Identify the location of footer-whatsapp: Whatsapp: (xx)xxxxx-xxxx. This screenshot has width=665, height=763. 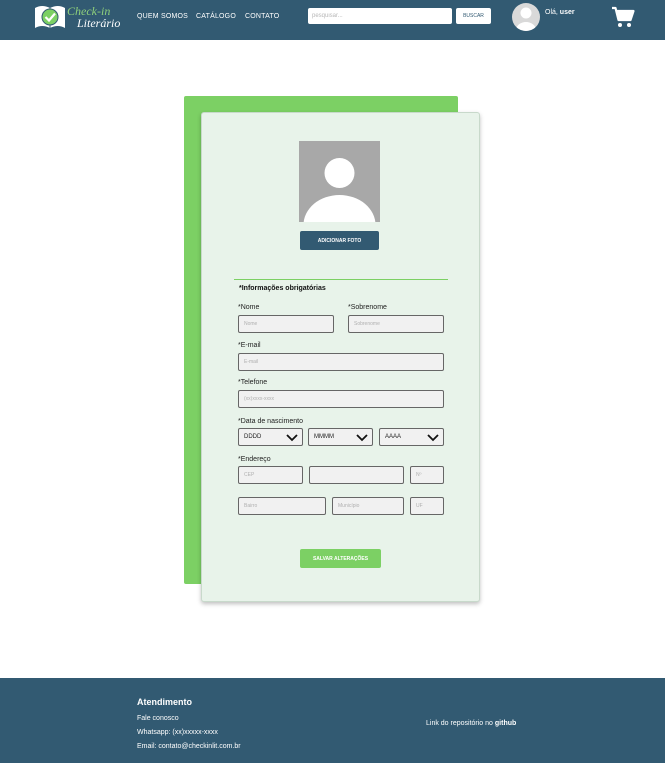
(177, 732).